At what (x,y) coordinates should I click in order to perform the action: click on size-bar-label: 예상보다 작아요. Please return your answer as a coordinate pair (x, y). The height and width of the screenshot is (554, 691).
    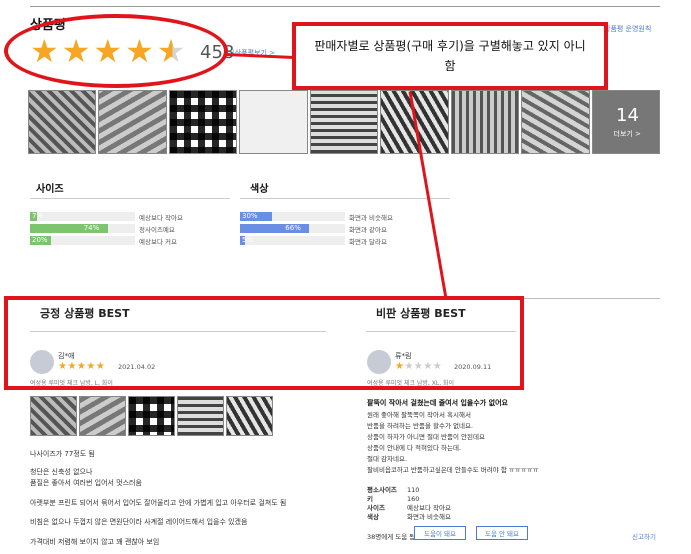
    Looking at the image, I should click on (161, 217).